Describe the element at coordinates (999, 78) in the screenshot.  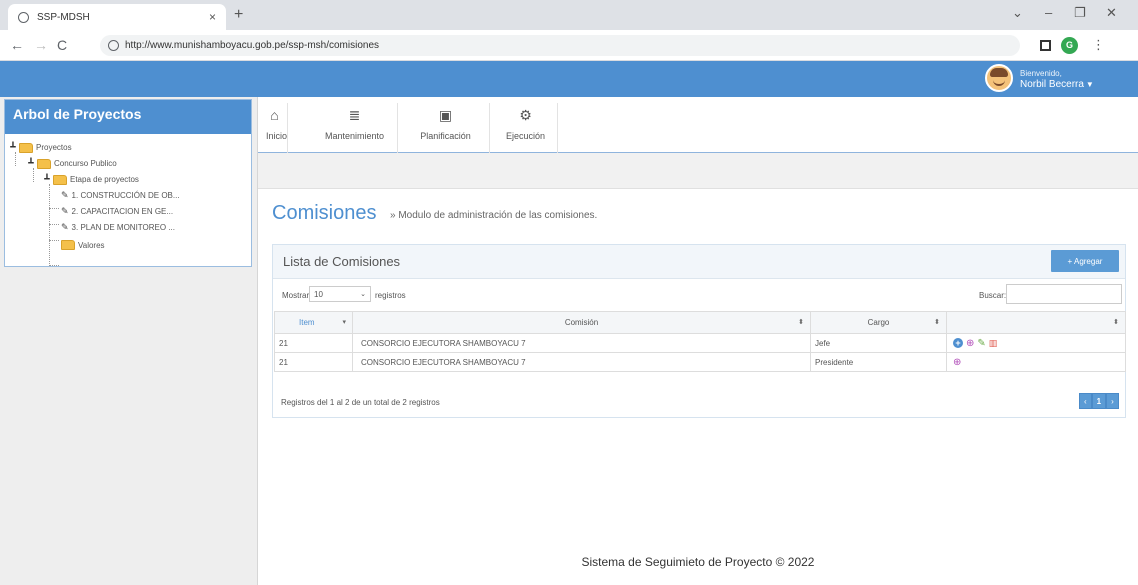
I see `user-avatar` at that location.